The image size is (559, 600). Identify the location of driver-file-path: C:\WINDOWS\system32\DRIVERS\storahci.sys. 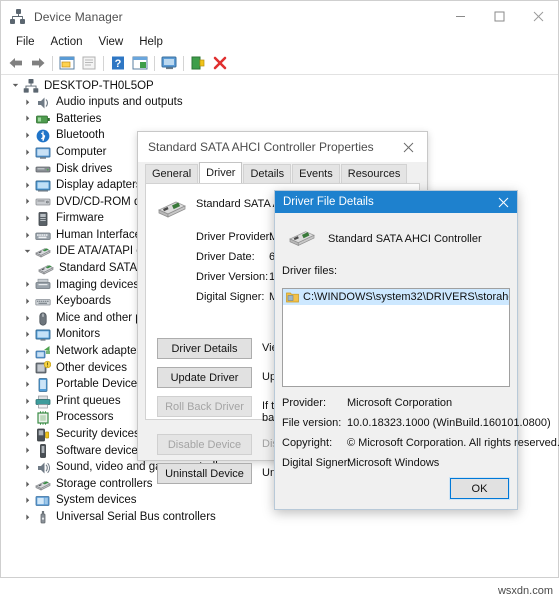
(406, 297).